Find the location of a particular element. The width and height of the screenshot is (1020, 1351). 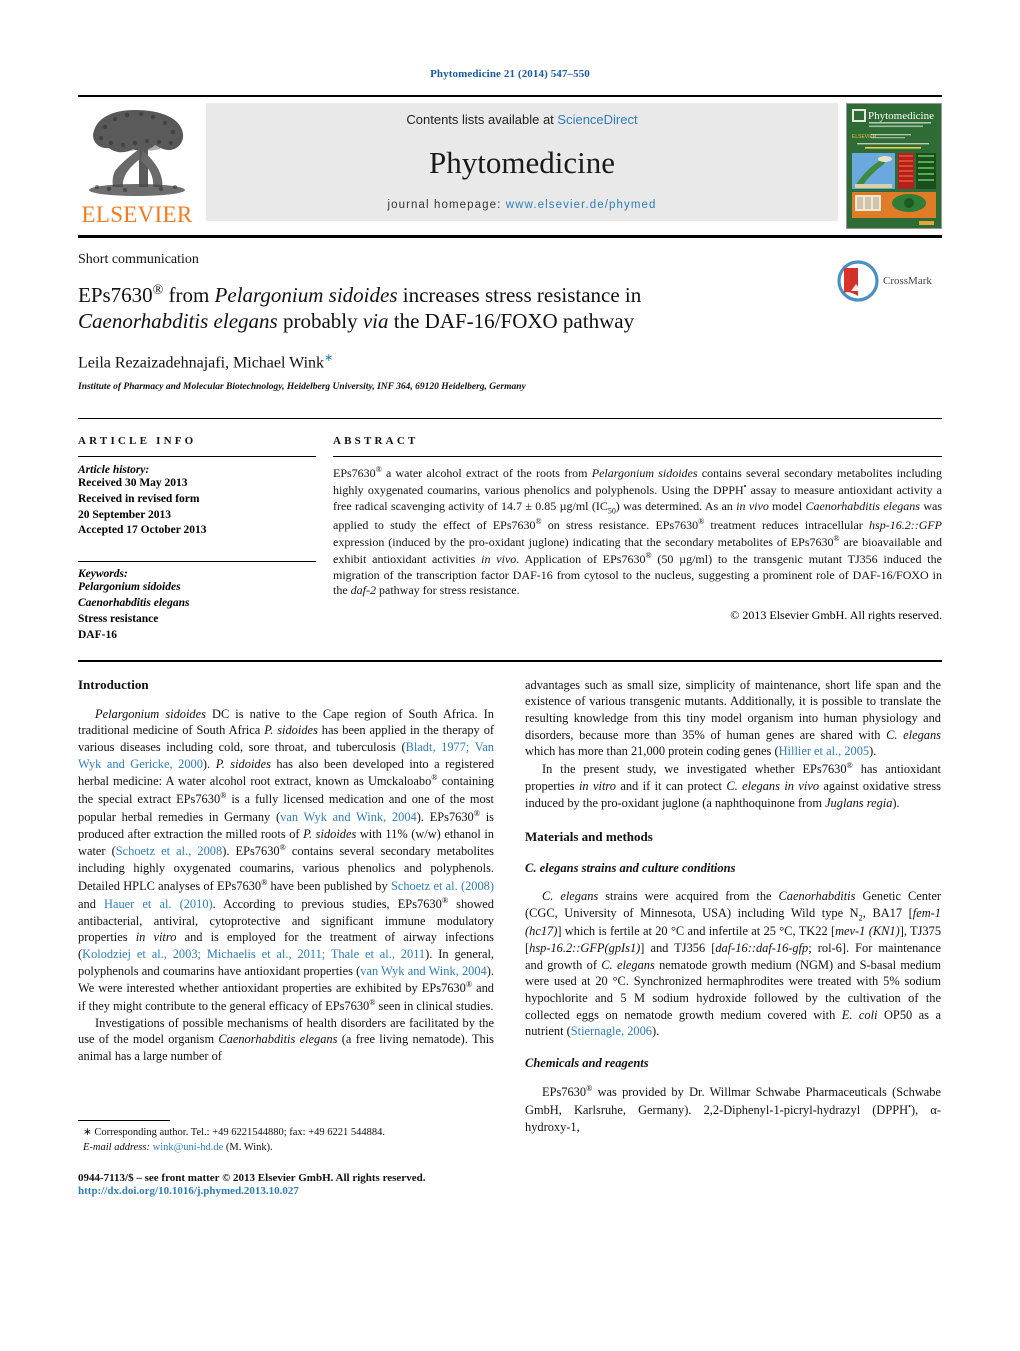

author-list: Leila Rezaizadehnajafi, Michael Wink∗ is located at coordinates (455, 361).